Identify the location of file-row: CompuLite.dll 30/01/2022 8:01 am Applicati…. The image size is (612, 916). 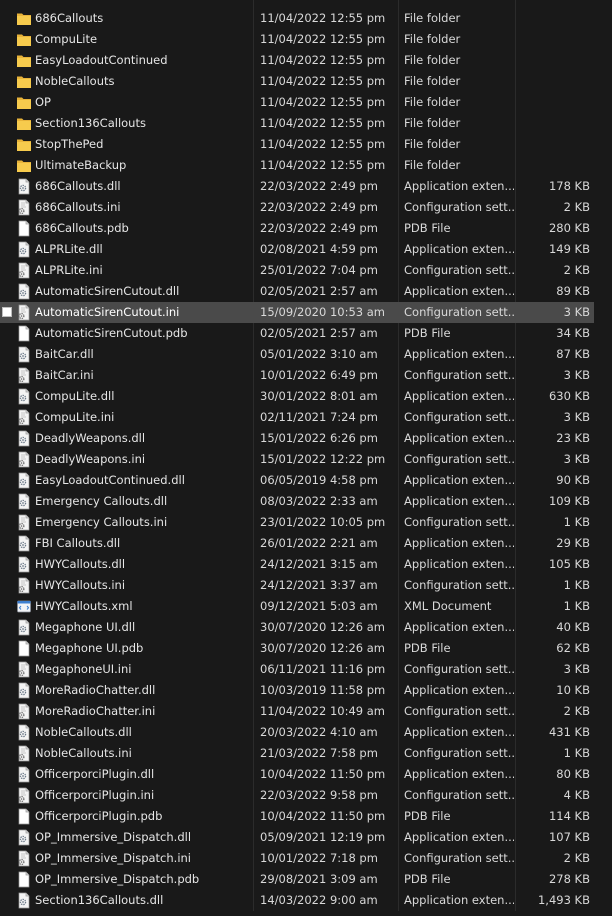
(297, 396).